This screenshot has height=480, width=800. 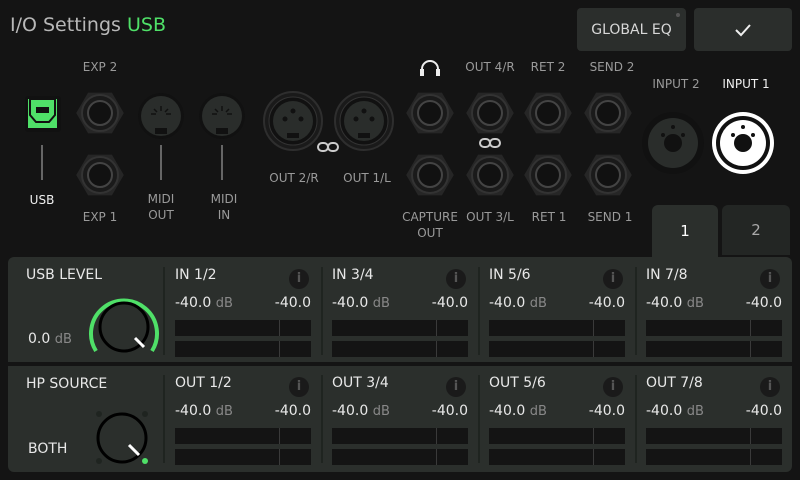 I want to click on midi-in-port-icon, so click(x=222, y=116).